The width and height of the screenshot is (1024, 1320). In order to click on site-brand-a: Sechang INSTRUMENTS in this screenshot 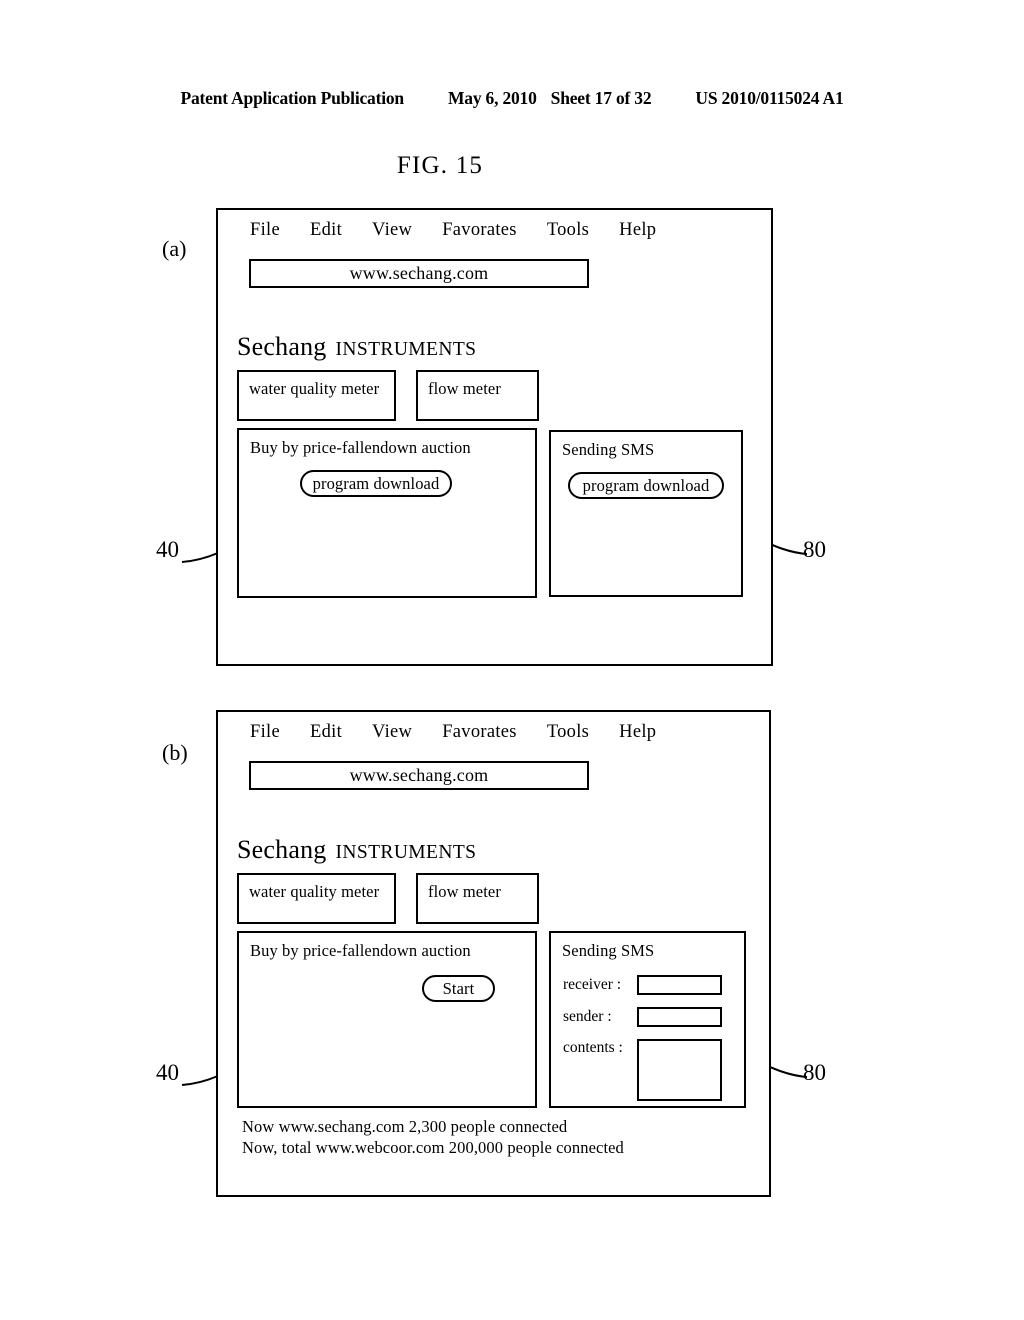, I will do `click(356, 347)`.